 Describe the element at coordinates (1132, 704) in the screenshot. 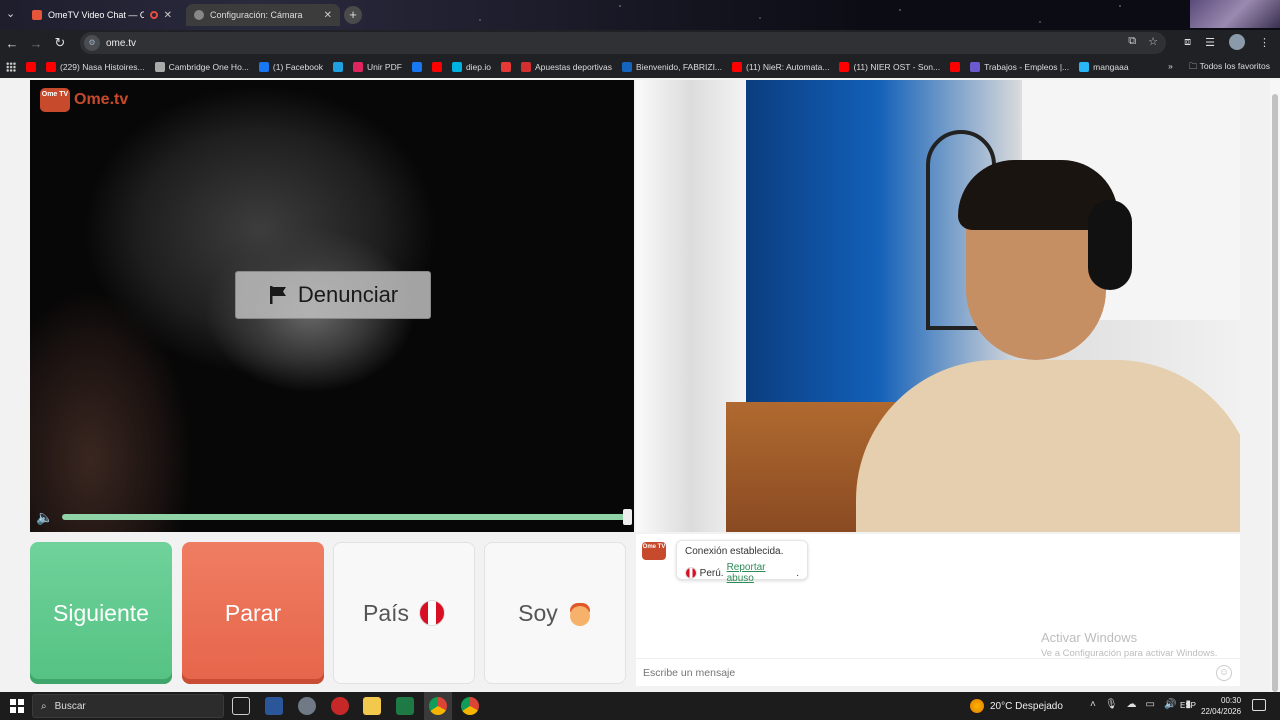

I see `cloud-icon: ☁` at that location.